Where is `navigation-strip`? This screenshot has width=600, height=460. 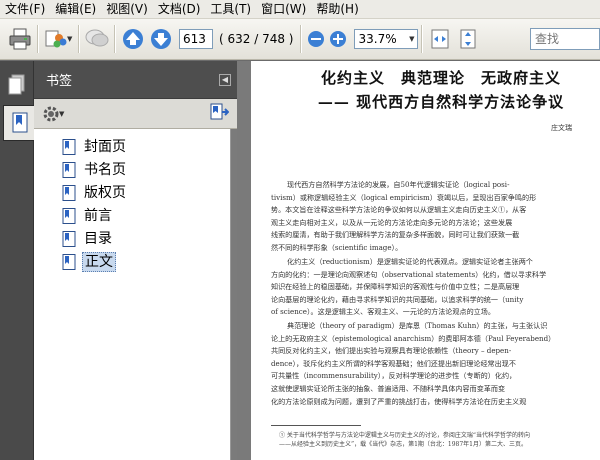 navigation-strip is located at coordinates (17, 260).